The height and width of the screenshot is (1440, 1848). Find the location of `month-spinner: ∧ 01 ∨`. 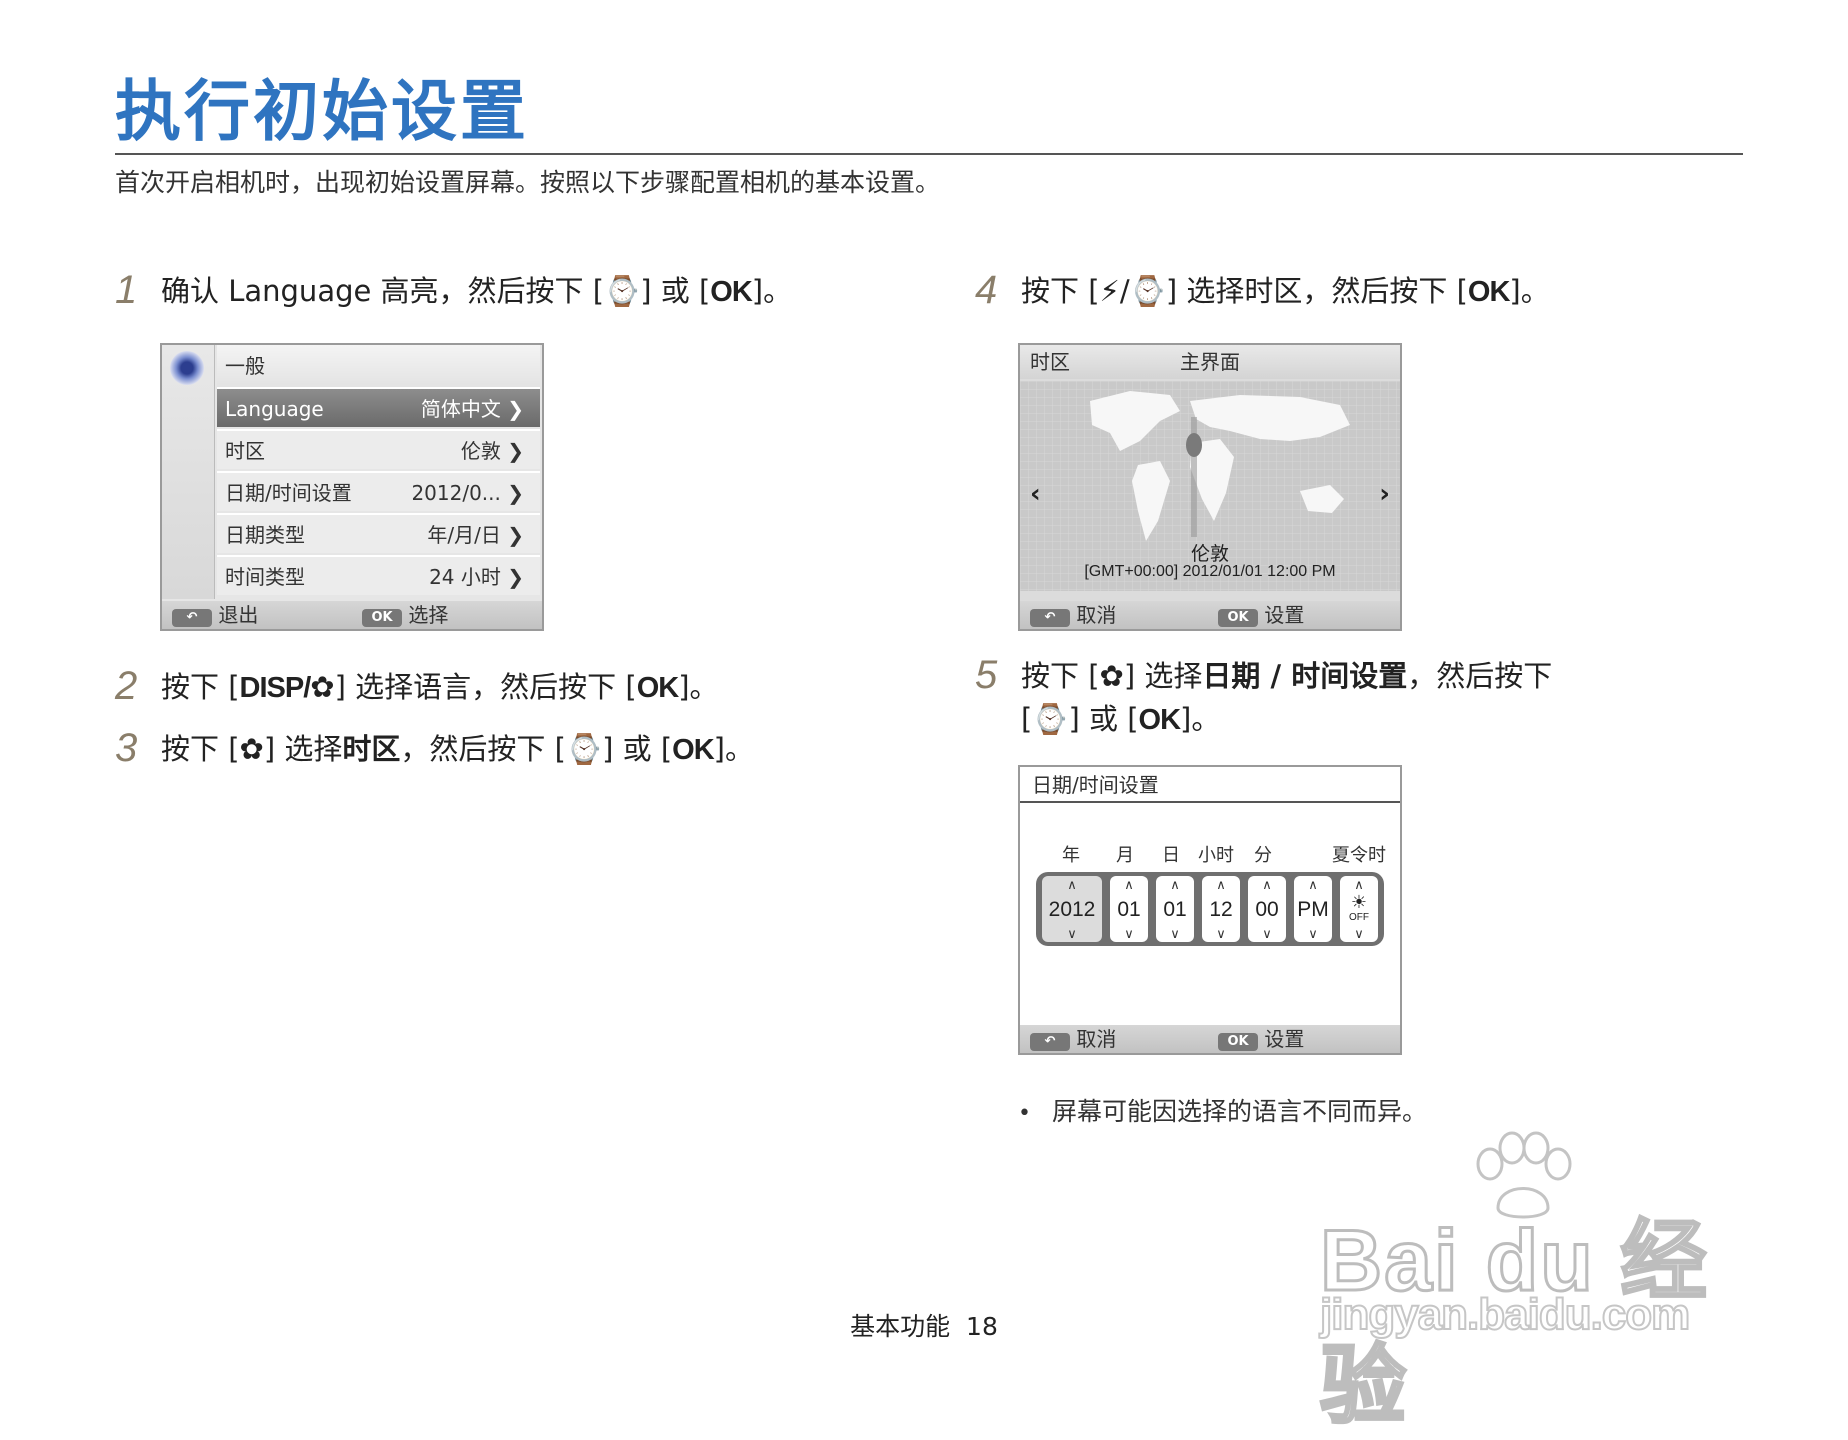

month-spinner: ∧ 01 ∨ is located at coordinates (1129, 909).